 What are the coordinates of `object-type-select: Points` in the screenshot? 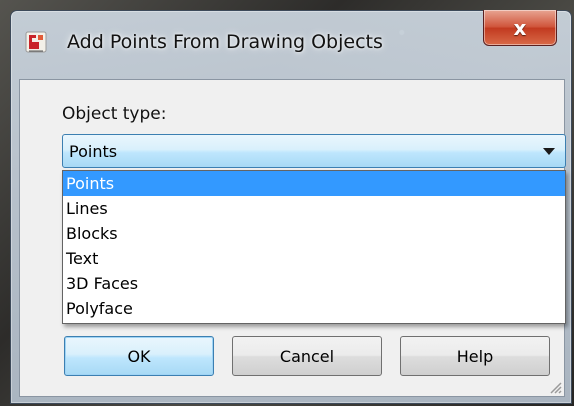 It's located at (314, 151).